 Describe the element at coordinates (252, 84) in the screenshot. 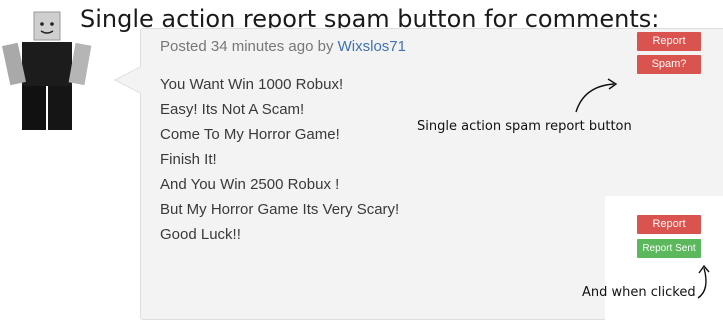

I see `comment-line: You Want Win 1000 Robux!` at that location.